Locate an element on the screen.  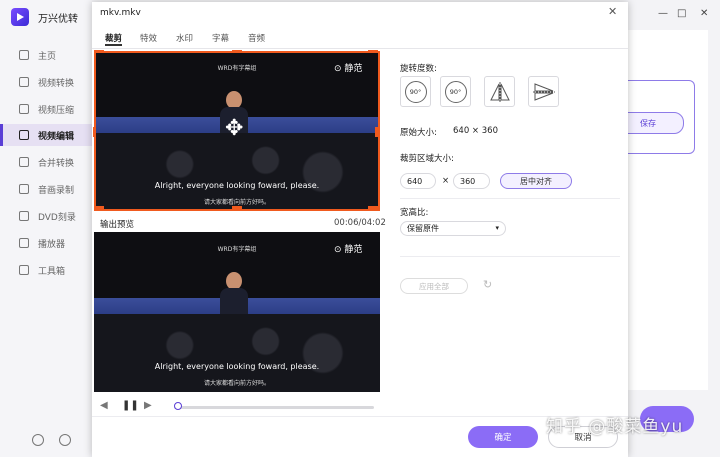
sidebar-item-label: 视频压缩 is located at coordinates (56, 110).